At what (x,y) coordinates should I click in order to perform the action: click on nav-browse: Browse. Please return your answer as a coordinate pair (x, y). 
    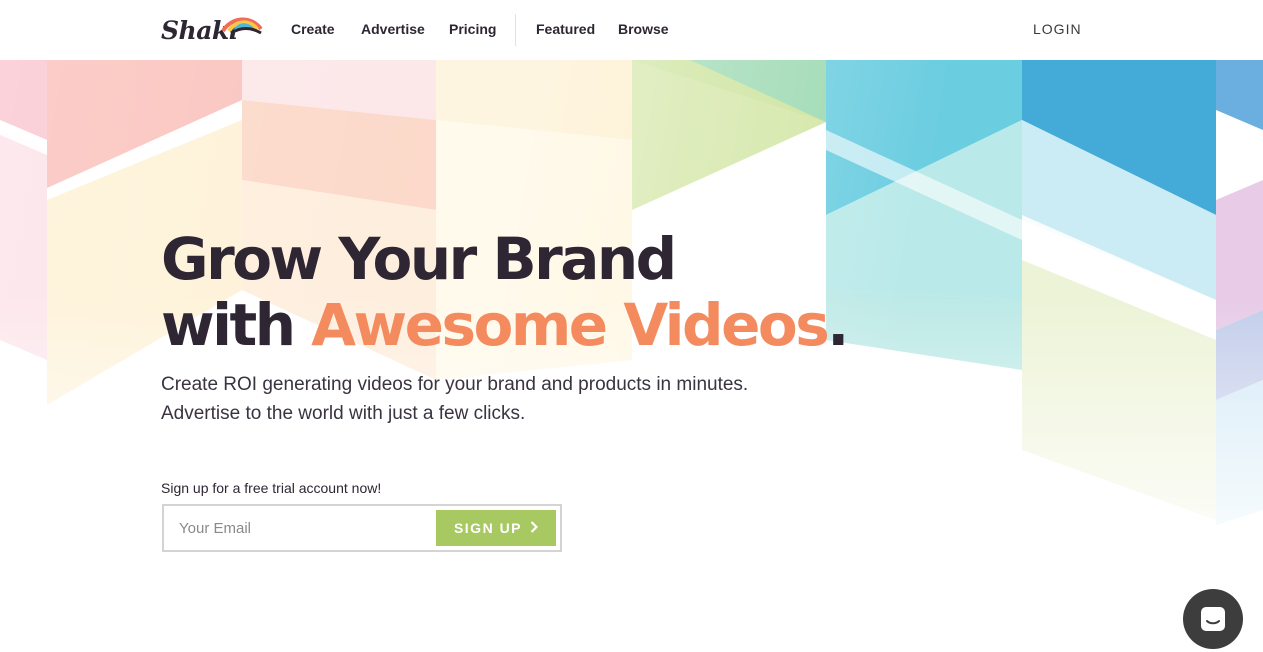
    Looking at the image, I should click on (643, 29).